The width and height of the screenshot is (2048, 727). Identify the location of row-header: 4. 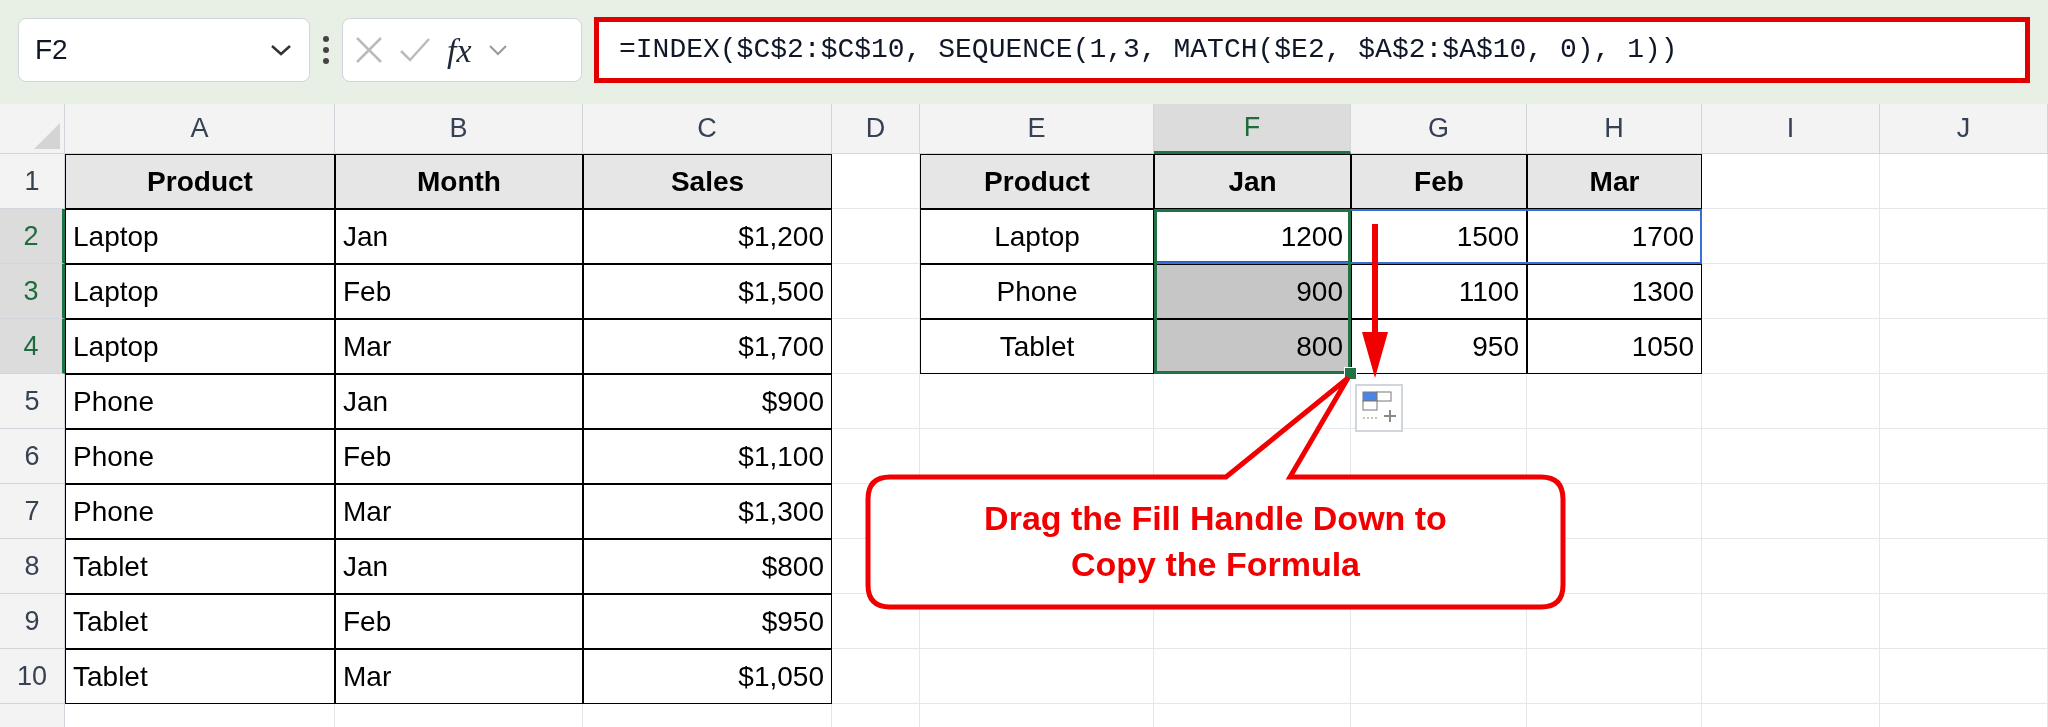
(32, 346).